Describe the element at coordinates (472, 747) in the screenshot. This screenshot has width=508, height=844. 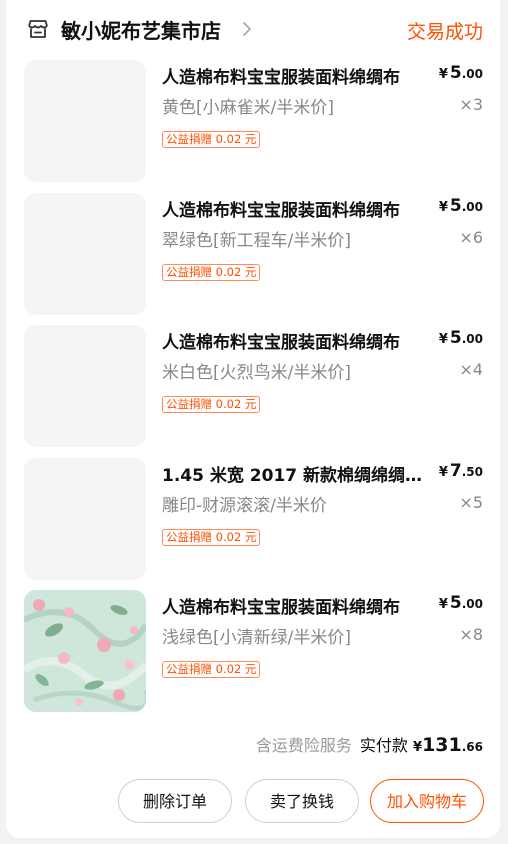
I see `amount-decimal: .66` at that location.